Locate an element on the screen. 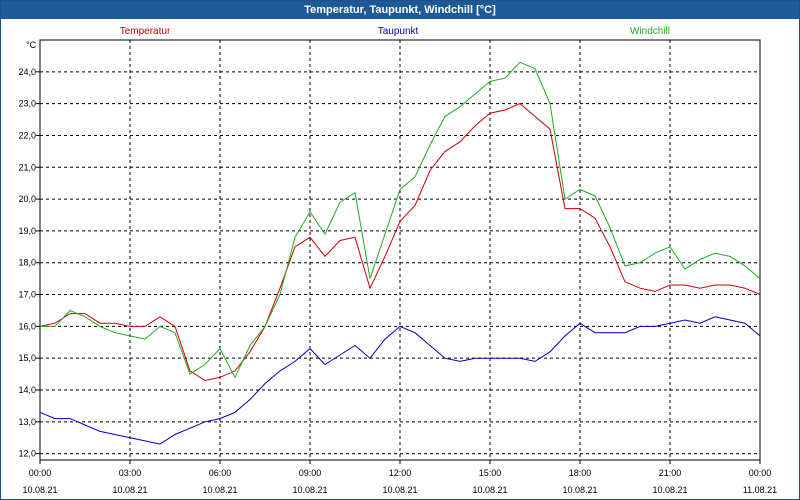  y-tick-label: 14,0 is located at coordinates (27, 390).